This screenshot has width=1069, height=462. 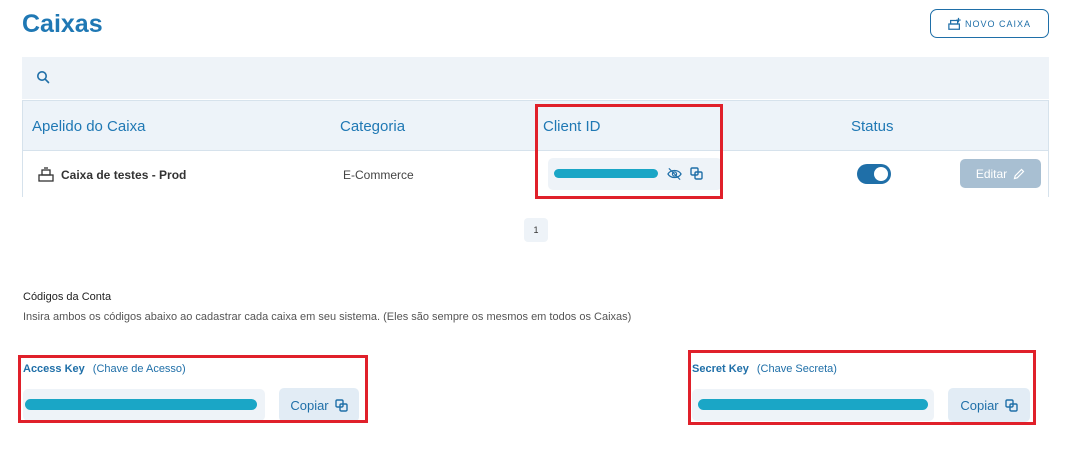 What do you see at coordinates (954, 23) in the screenshot?
I see `cash-register-add-icon` at bounding box center [954, 23].